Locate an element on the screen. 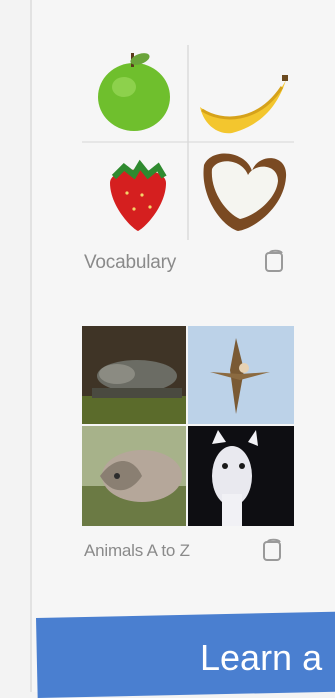  alpaca-image is located at coordinates (241, 476).